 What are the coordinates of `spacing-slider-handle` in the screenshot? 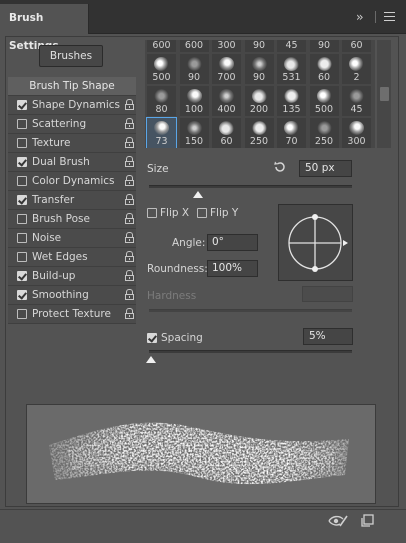 It's located at (151, 359).